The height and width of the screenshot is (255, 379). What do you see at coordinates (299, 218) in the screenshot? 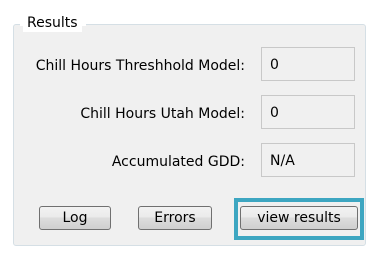
I see `view-results-button: view results` at bounding box center [299, 218].